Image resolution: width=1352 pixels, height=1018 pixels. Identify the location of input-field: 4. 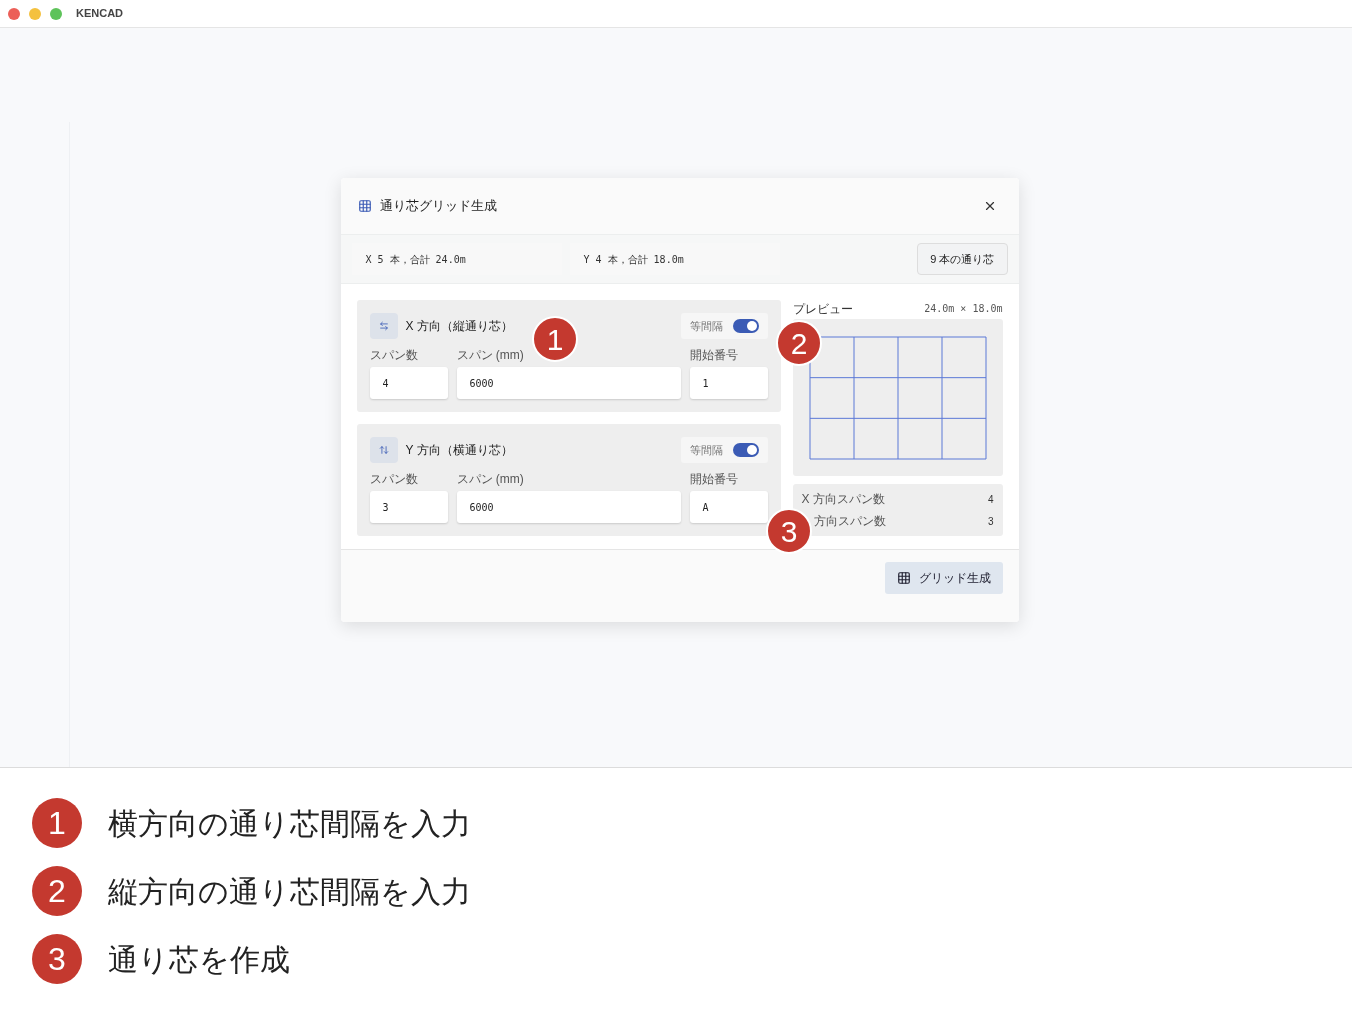
(408, 383).